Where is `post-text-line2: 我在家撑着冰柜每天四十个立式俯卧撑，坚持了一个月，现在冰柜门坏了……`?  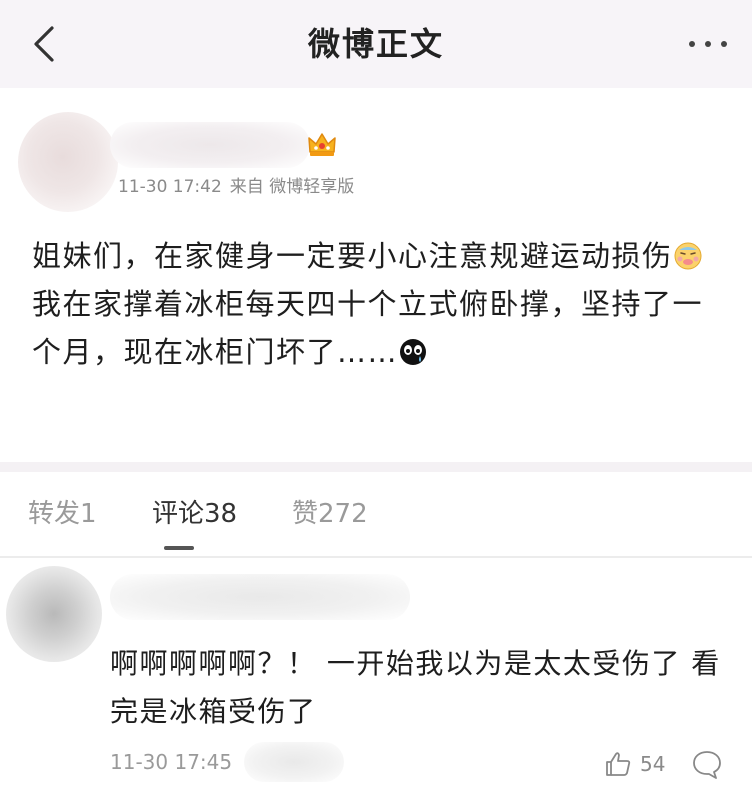
post-text-line2: 我在家撑着冰柜每天四十个立式俯卧撑，坚持了一个月，现在冰柜门坏了…… is located at coordinates (368, 328).